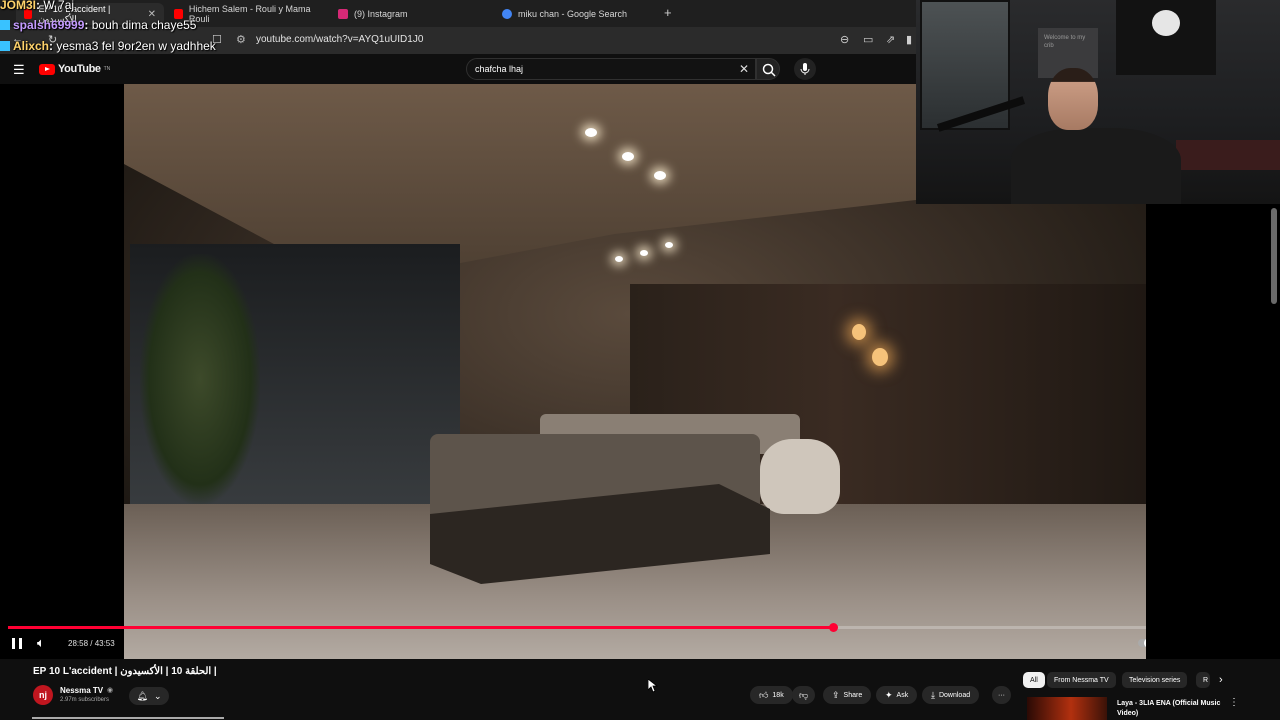 Image resolution: width=1280 pixels, height=720 pixels. Describe the element at coordinates (410, 14) in the screenshot. I see `tab-instagram: (9) Instagram` at that location.